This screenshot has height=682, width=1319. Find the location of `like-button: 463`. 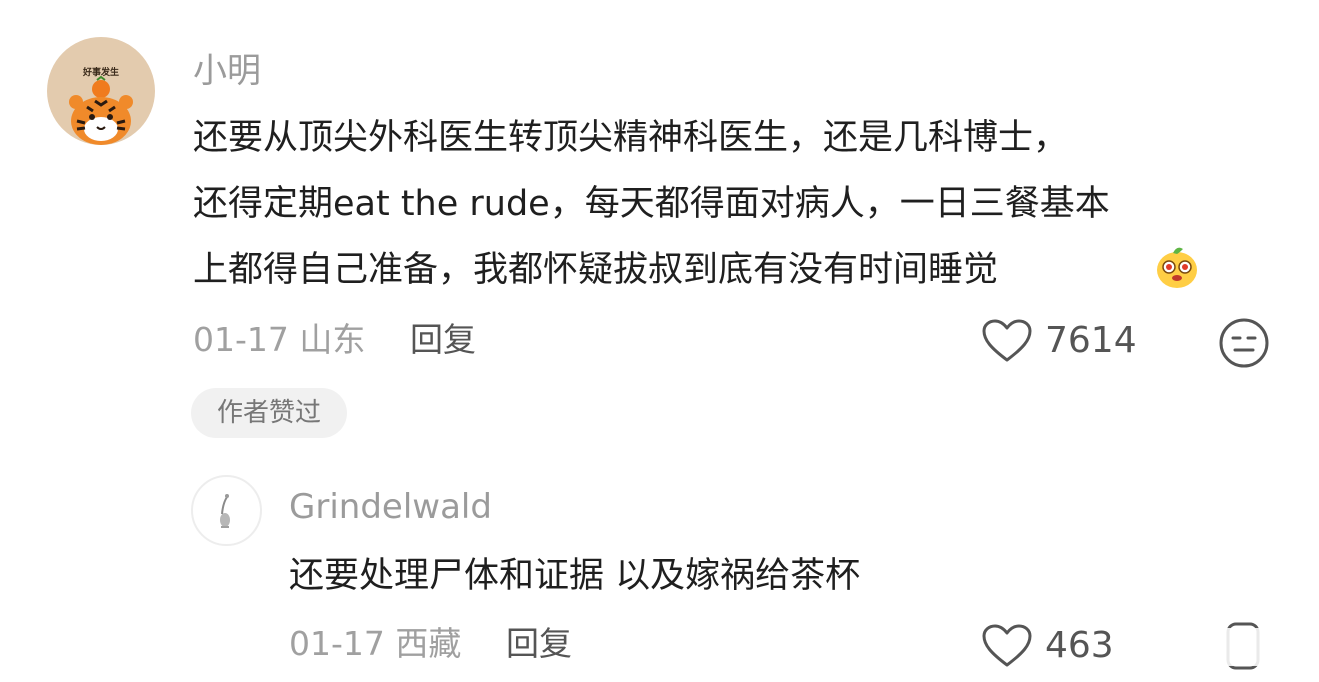

like-button: 463 is located at coordinates (1047, 646).